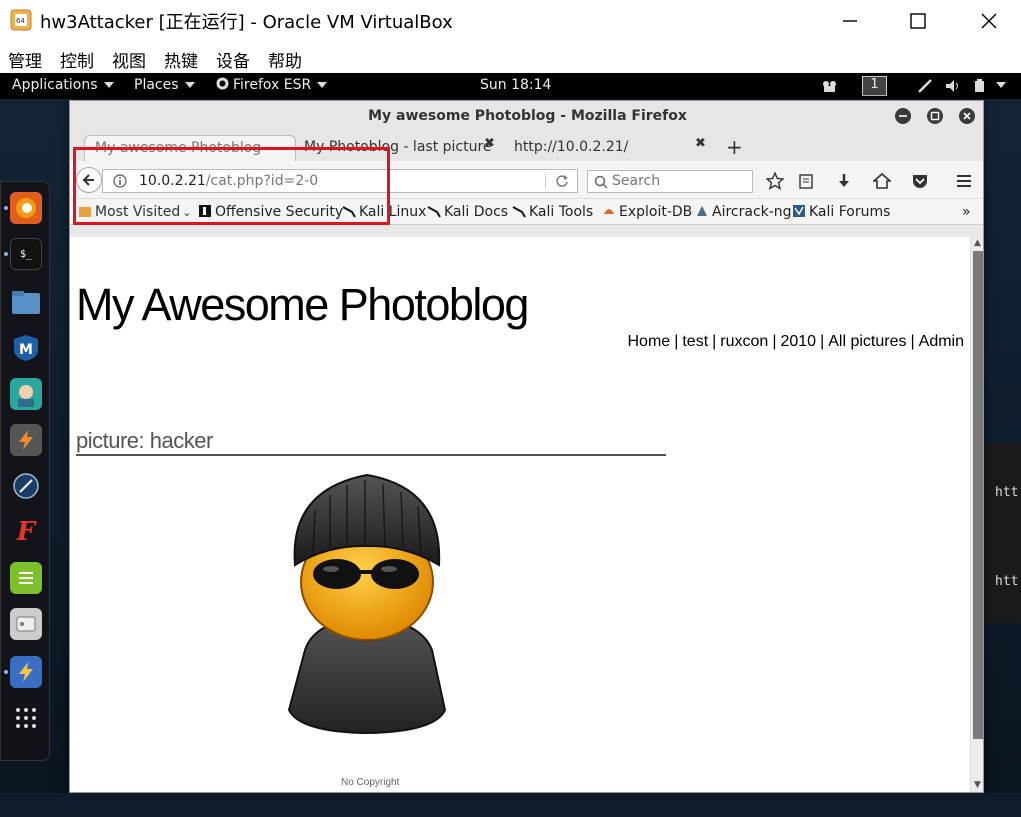  Describe the element at coordinates (467, 212) in the screenshot. I see `bookmark-kali-docs: Kali Docs` at that location.